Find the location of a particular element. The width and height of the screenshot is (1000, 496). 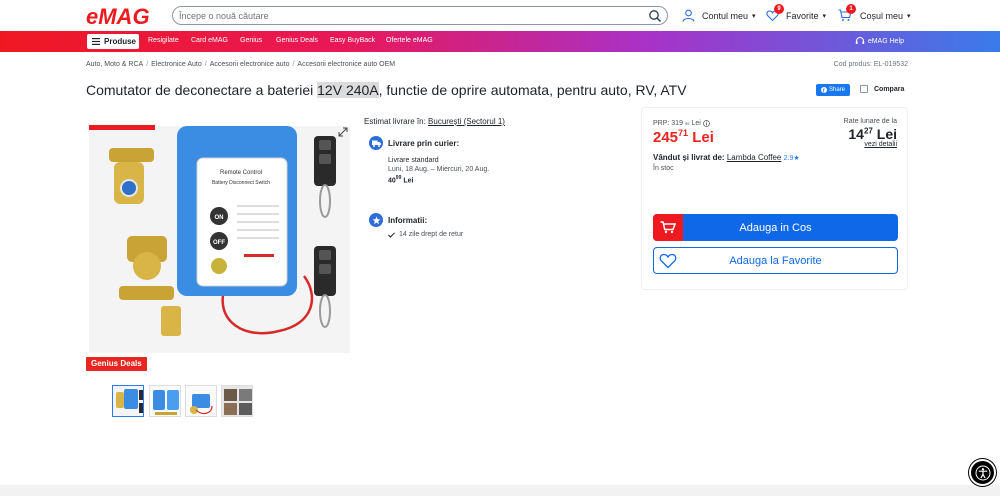

cart-count-badge: 1 is located at coordinates (851, 9).